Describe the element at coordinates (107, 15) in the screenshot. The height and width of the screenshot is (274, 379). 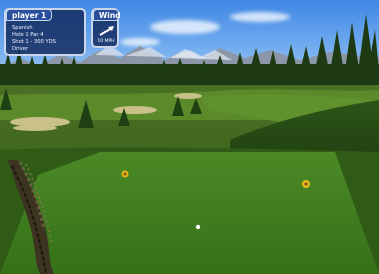
I see `wind-title: Wind` at that location.